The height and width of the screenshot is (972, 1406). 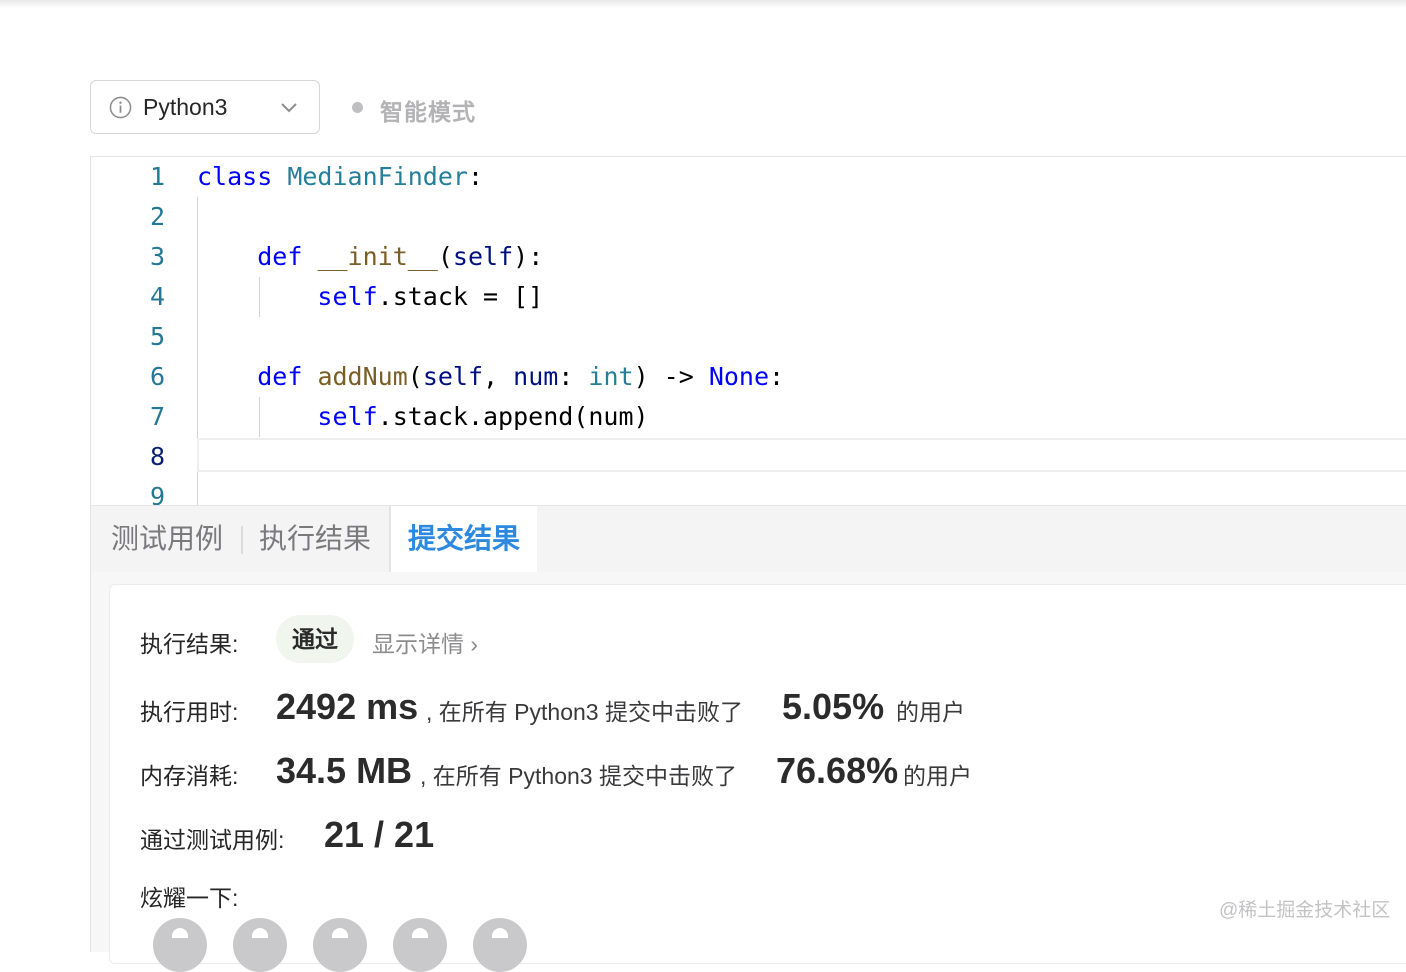 I want to click on code-token: ) ->, so click(x=671, y=376).